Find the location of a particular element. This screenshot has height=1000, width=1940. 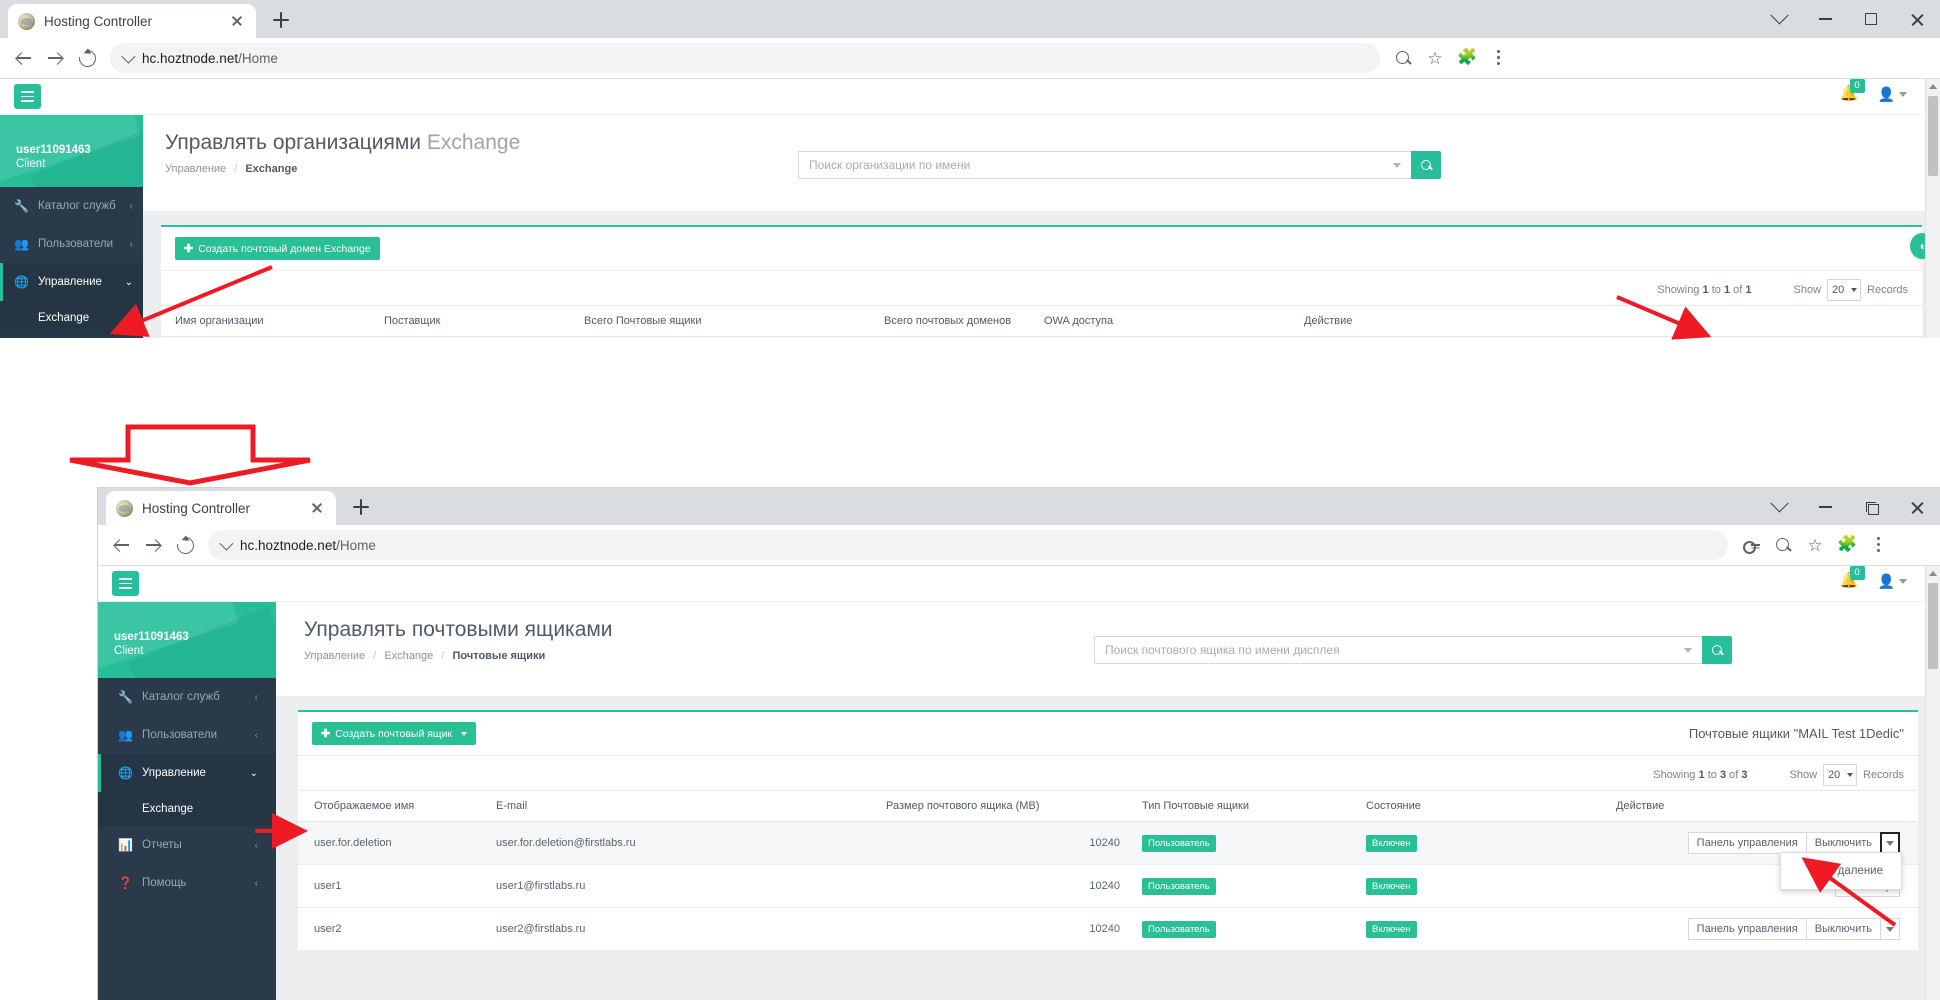

breadcrumb-mid: Exchange is located at coordinates (408, 656).